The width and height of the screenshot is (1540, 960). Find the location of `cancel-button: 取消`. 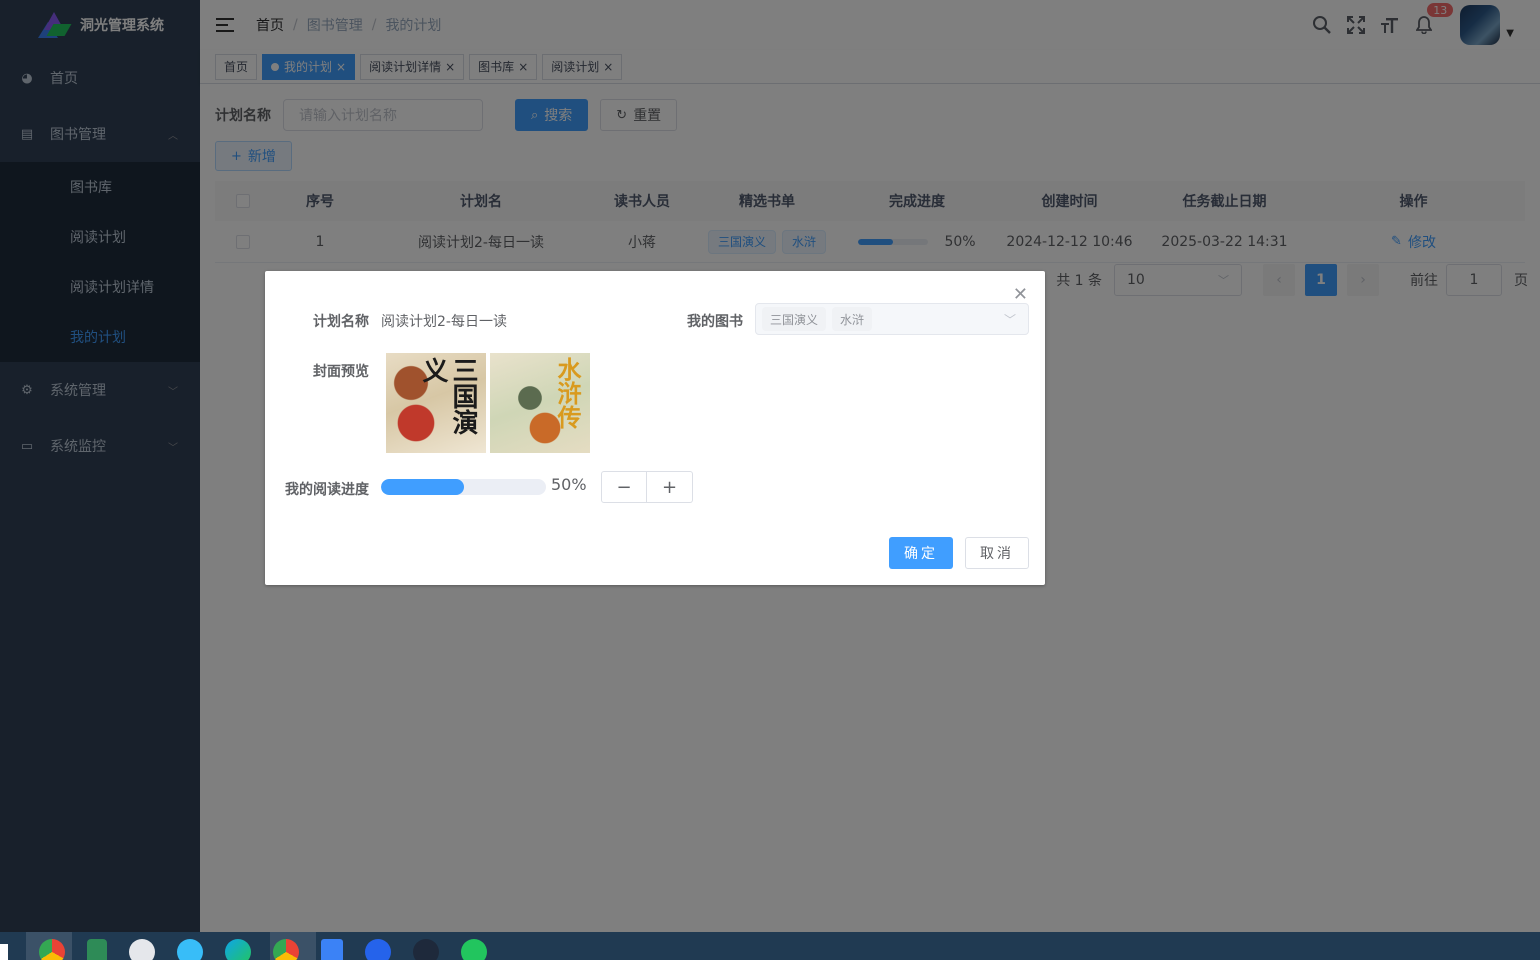

cancel-button: 取消 is located at coordinates (997, 553).